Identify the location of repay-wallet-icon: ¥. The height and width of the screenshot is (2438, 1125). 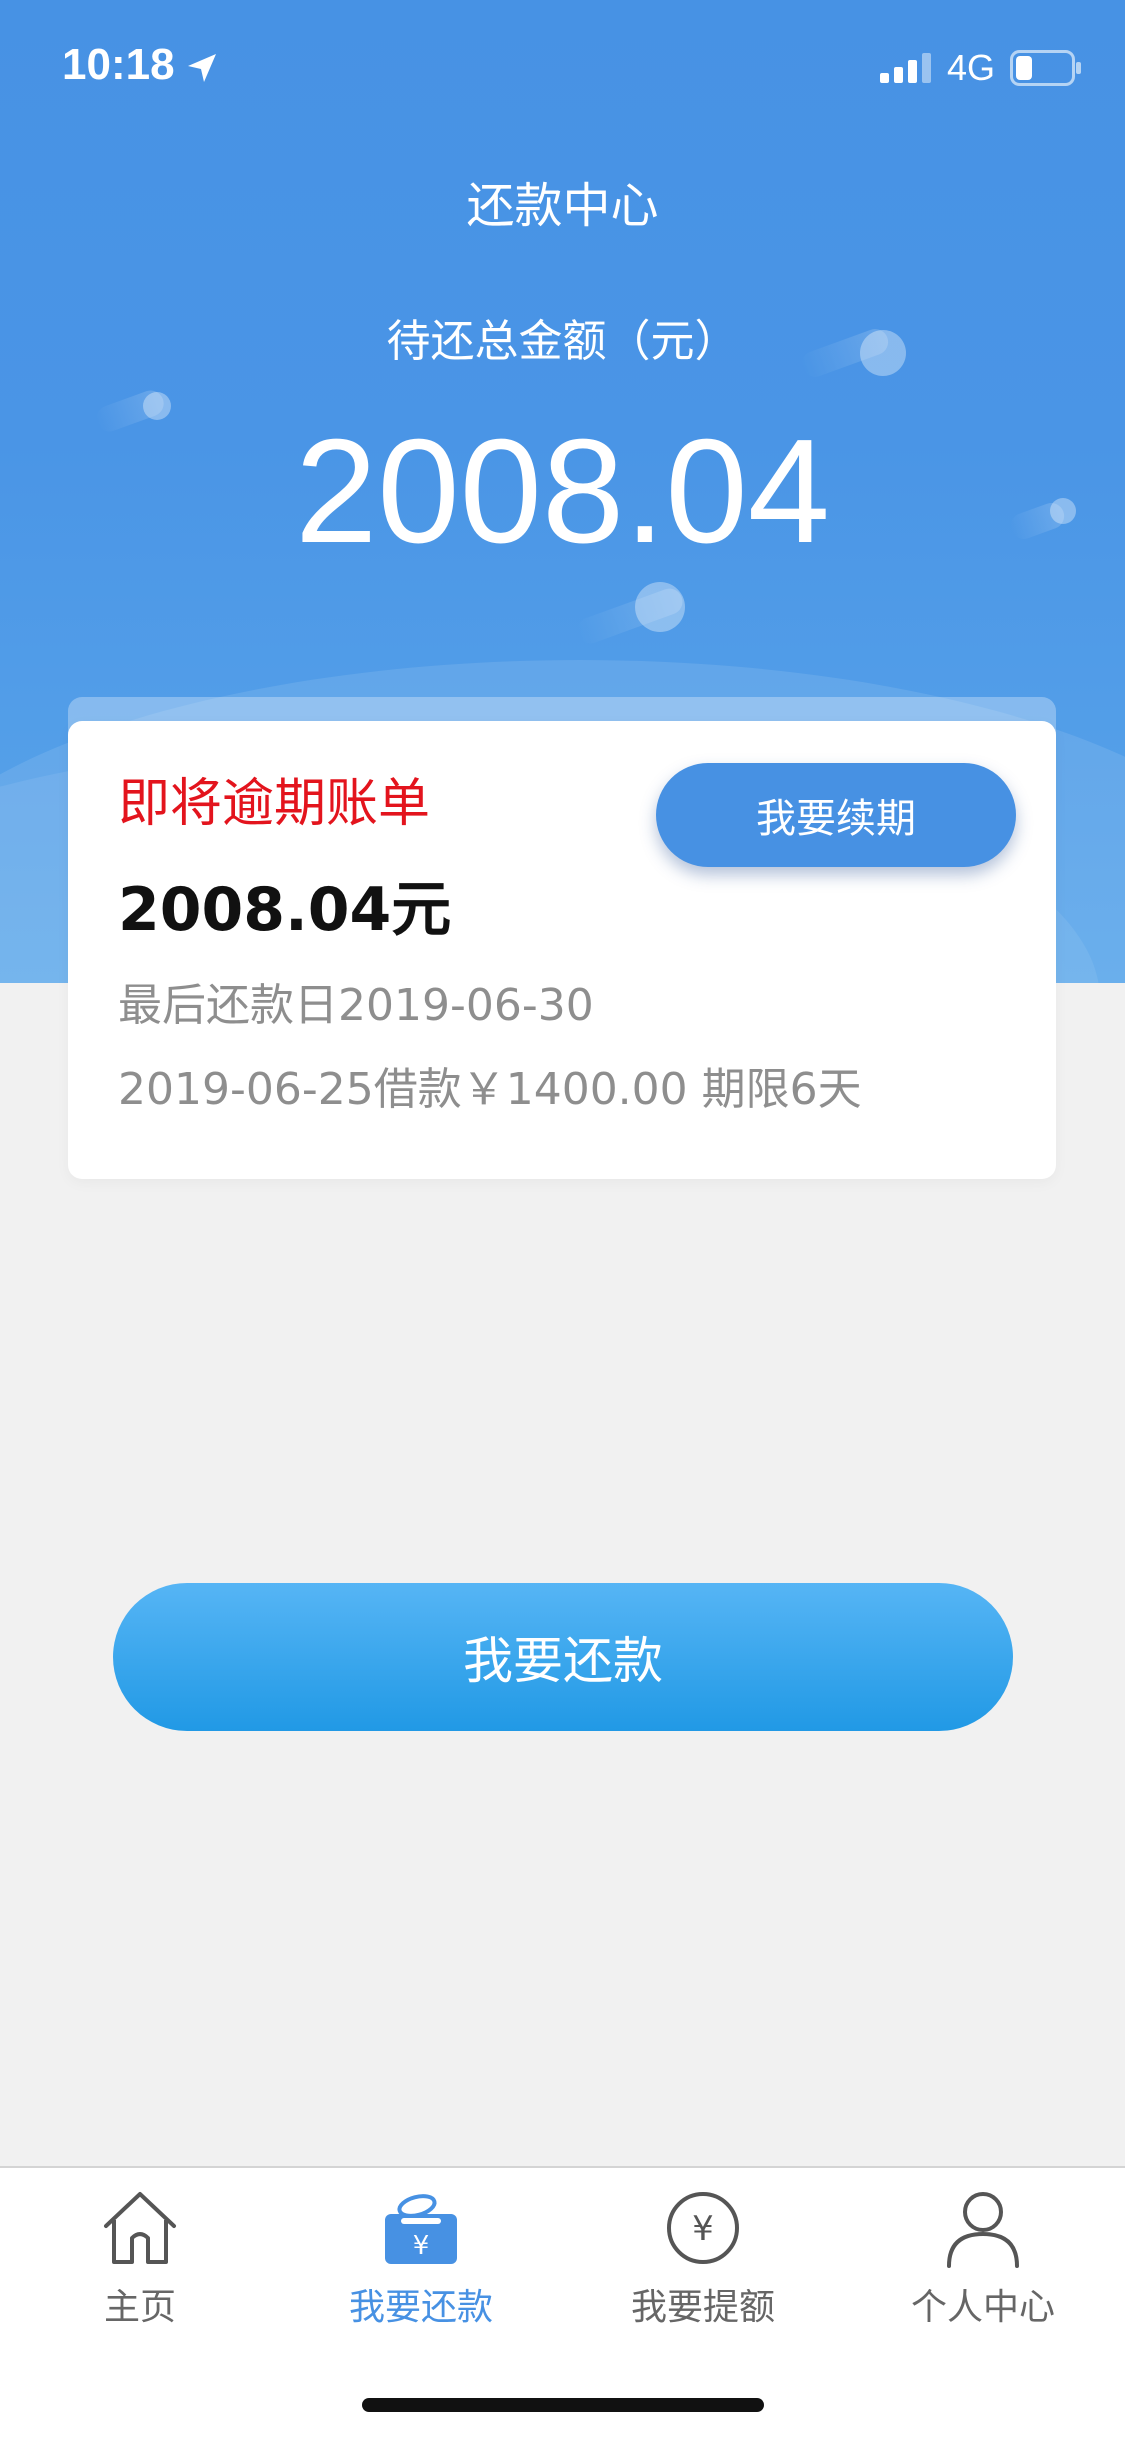
(421, 2229).